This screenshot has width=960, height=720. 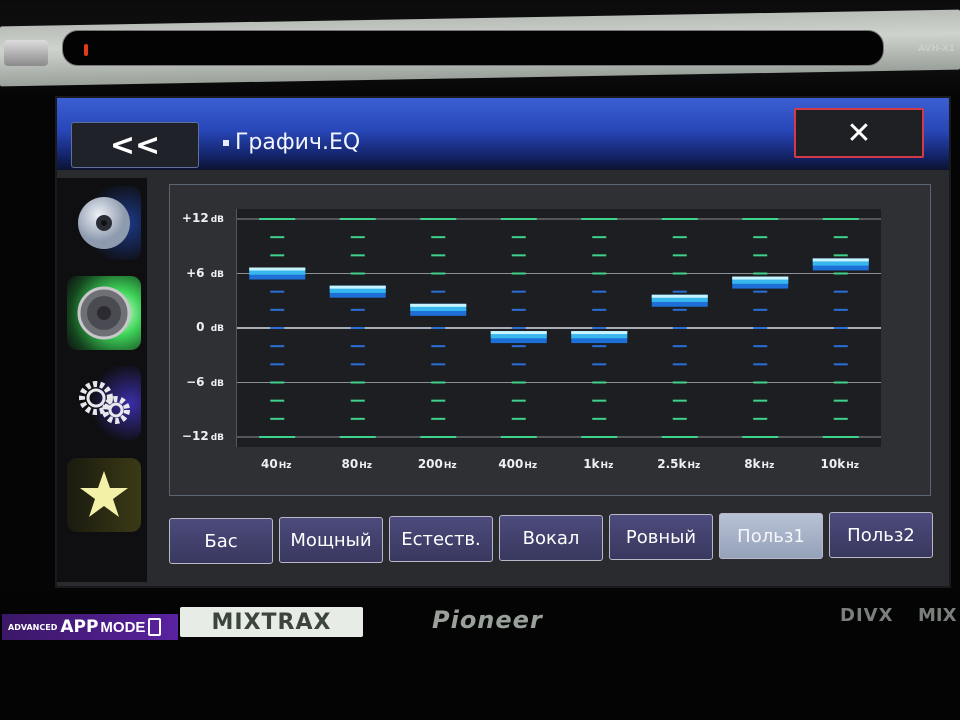 I want to click on badge-app-text: APP, so click(x=79, y=627).